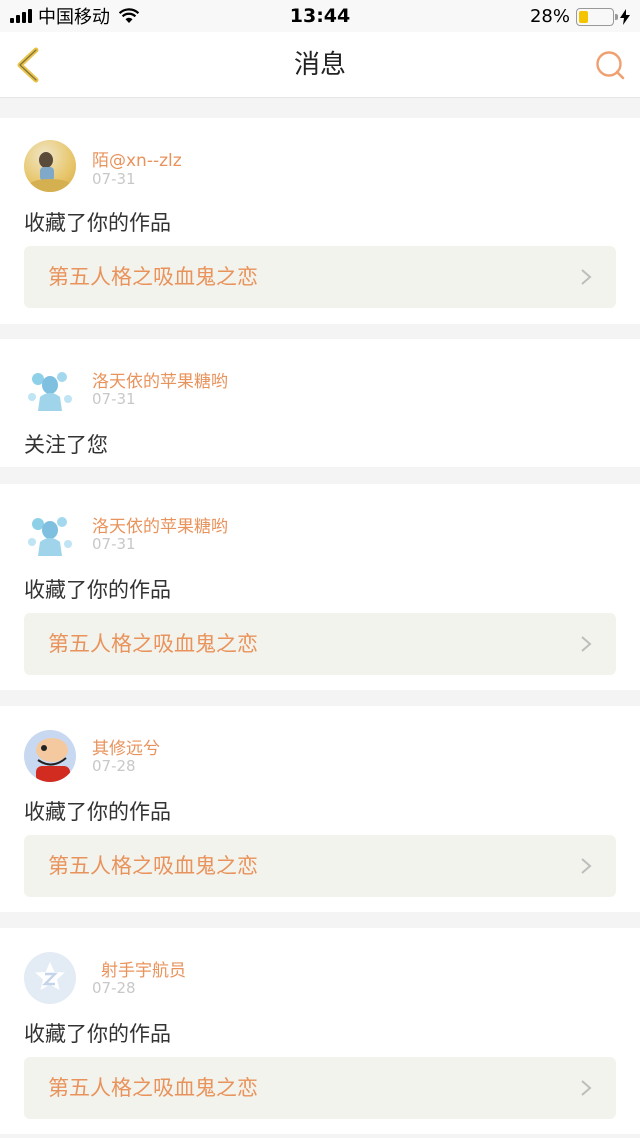 The width and height of the screenshot is (640, 1138). I want to click on nav-bar: 消息, so click(320, 65).